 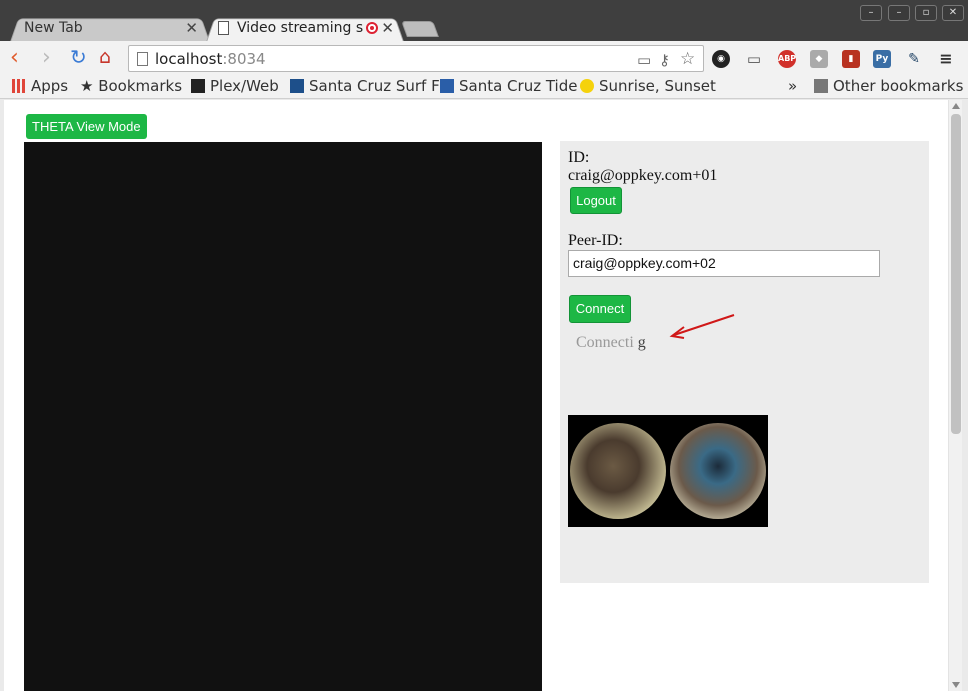 I want to click on tab-new-tab: New Tab ✕, so click(x=110, y=29).